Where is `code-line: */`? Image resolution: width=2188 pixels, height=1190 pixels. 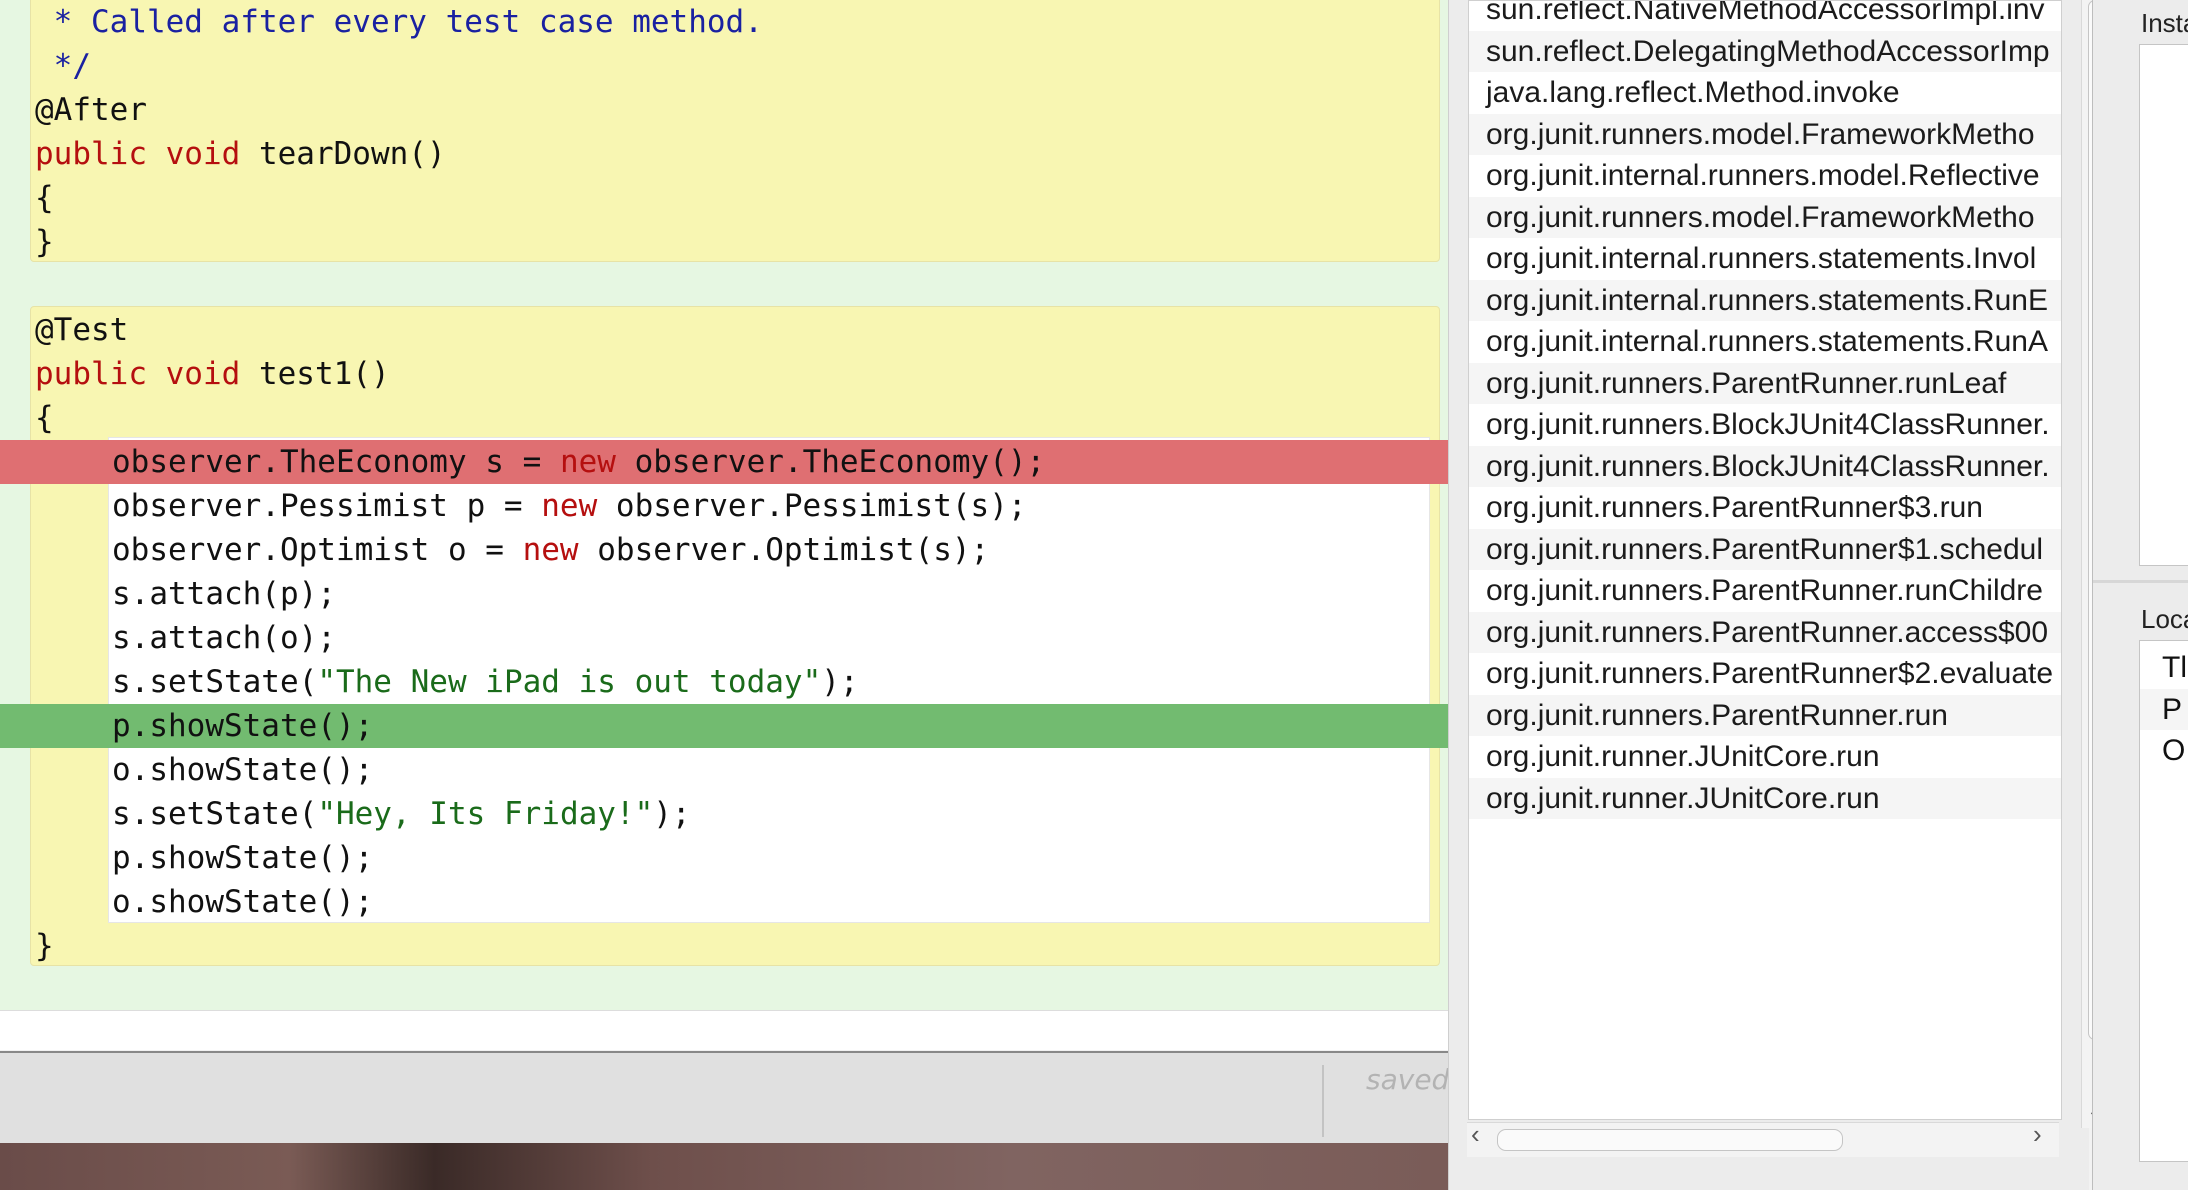 code-line: */ is located at coordinates (724, 66).